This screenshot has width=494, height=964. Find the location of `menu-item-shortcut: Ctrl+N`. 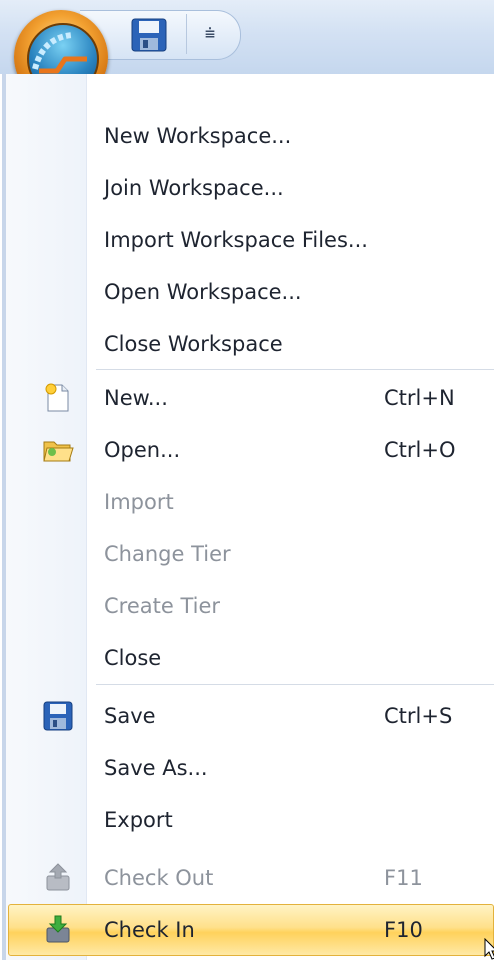

menu-item-shortcut: Ctrl+N is located at coordinates (419, 398).